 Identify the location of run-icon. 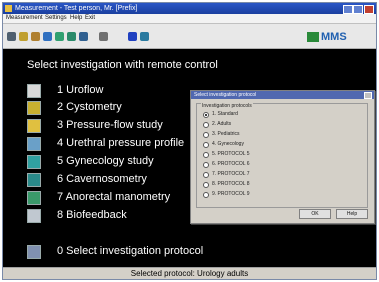
(11, 36).